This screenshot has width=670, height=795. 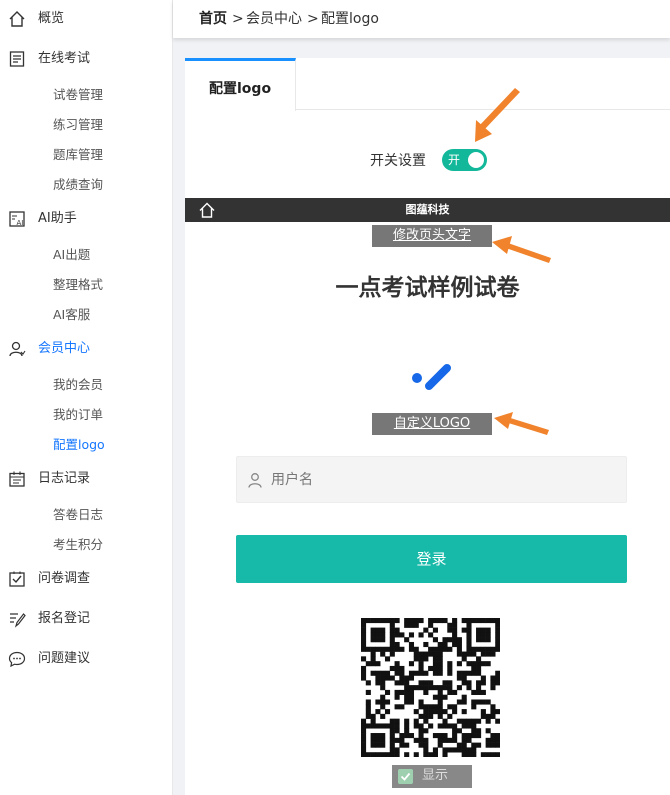 I want to click on show-qr-toggle: 显示, so click(x=432, y=776).